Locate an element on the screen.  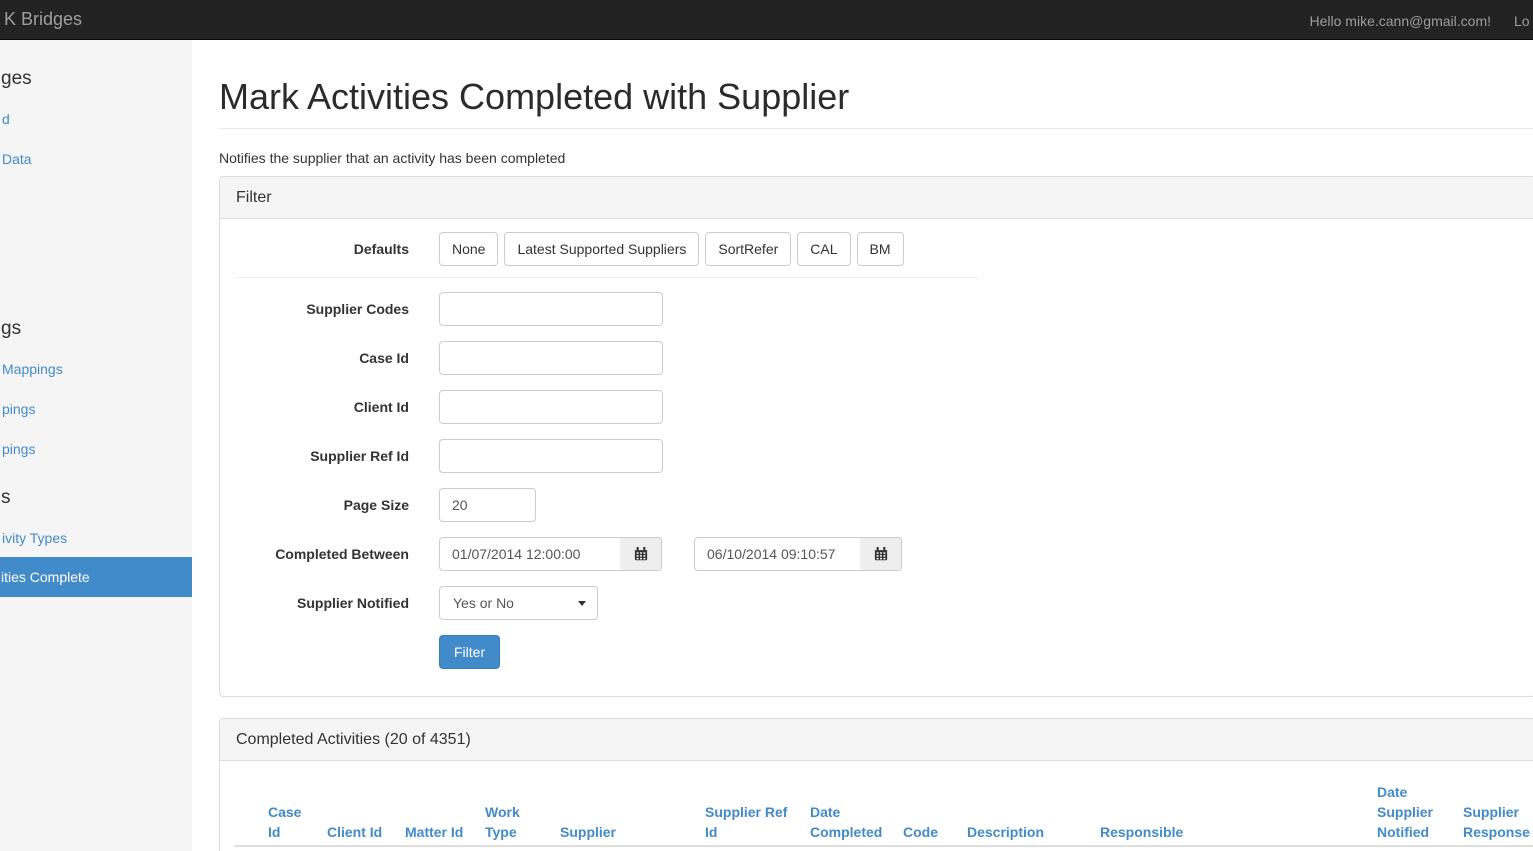
defaults-sortrefer-button: SortRefer is located at coordinates (748, 249).